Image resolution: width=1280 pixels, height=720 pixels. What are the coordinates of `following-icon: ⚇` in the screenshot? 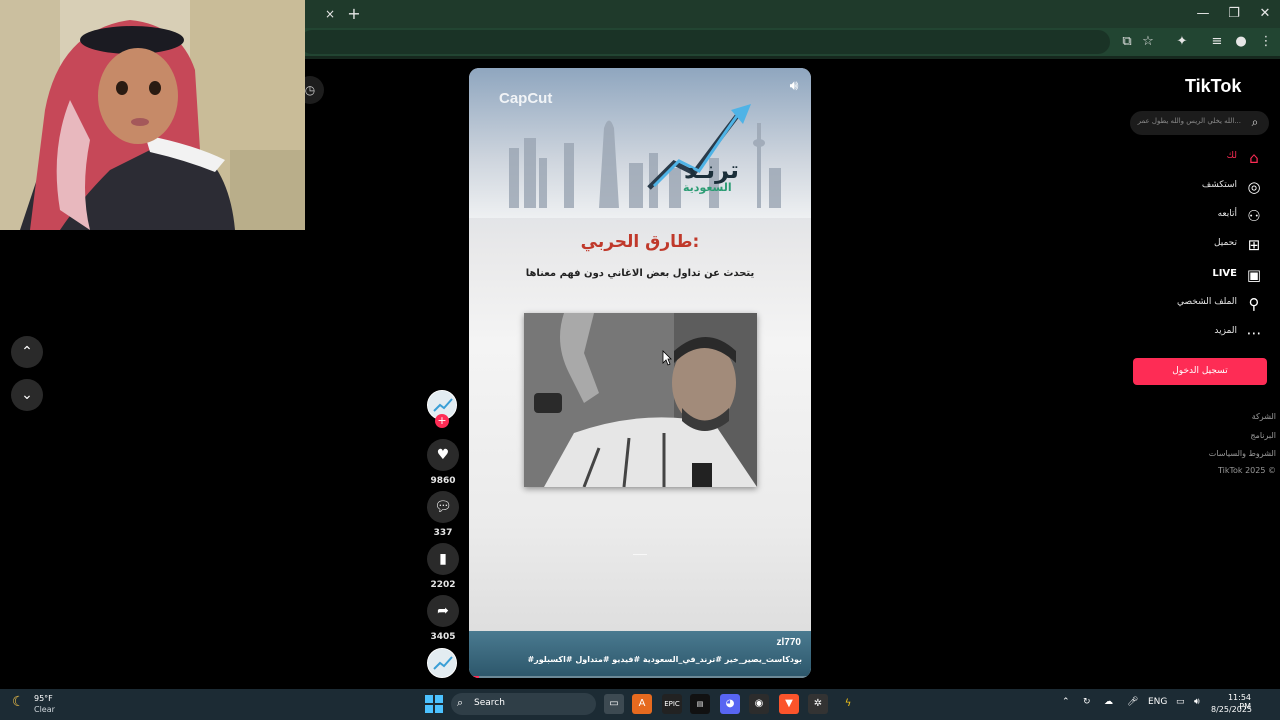 It's located at (1254, 216).